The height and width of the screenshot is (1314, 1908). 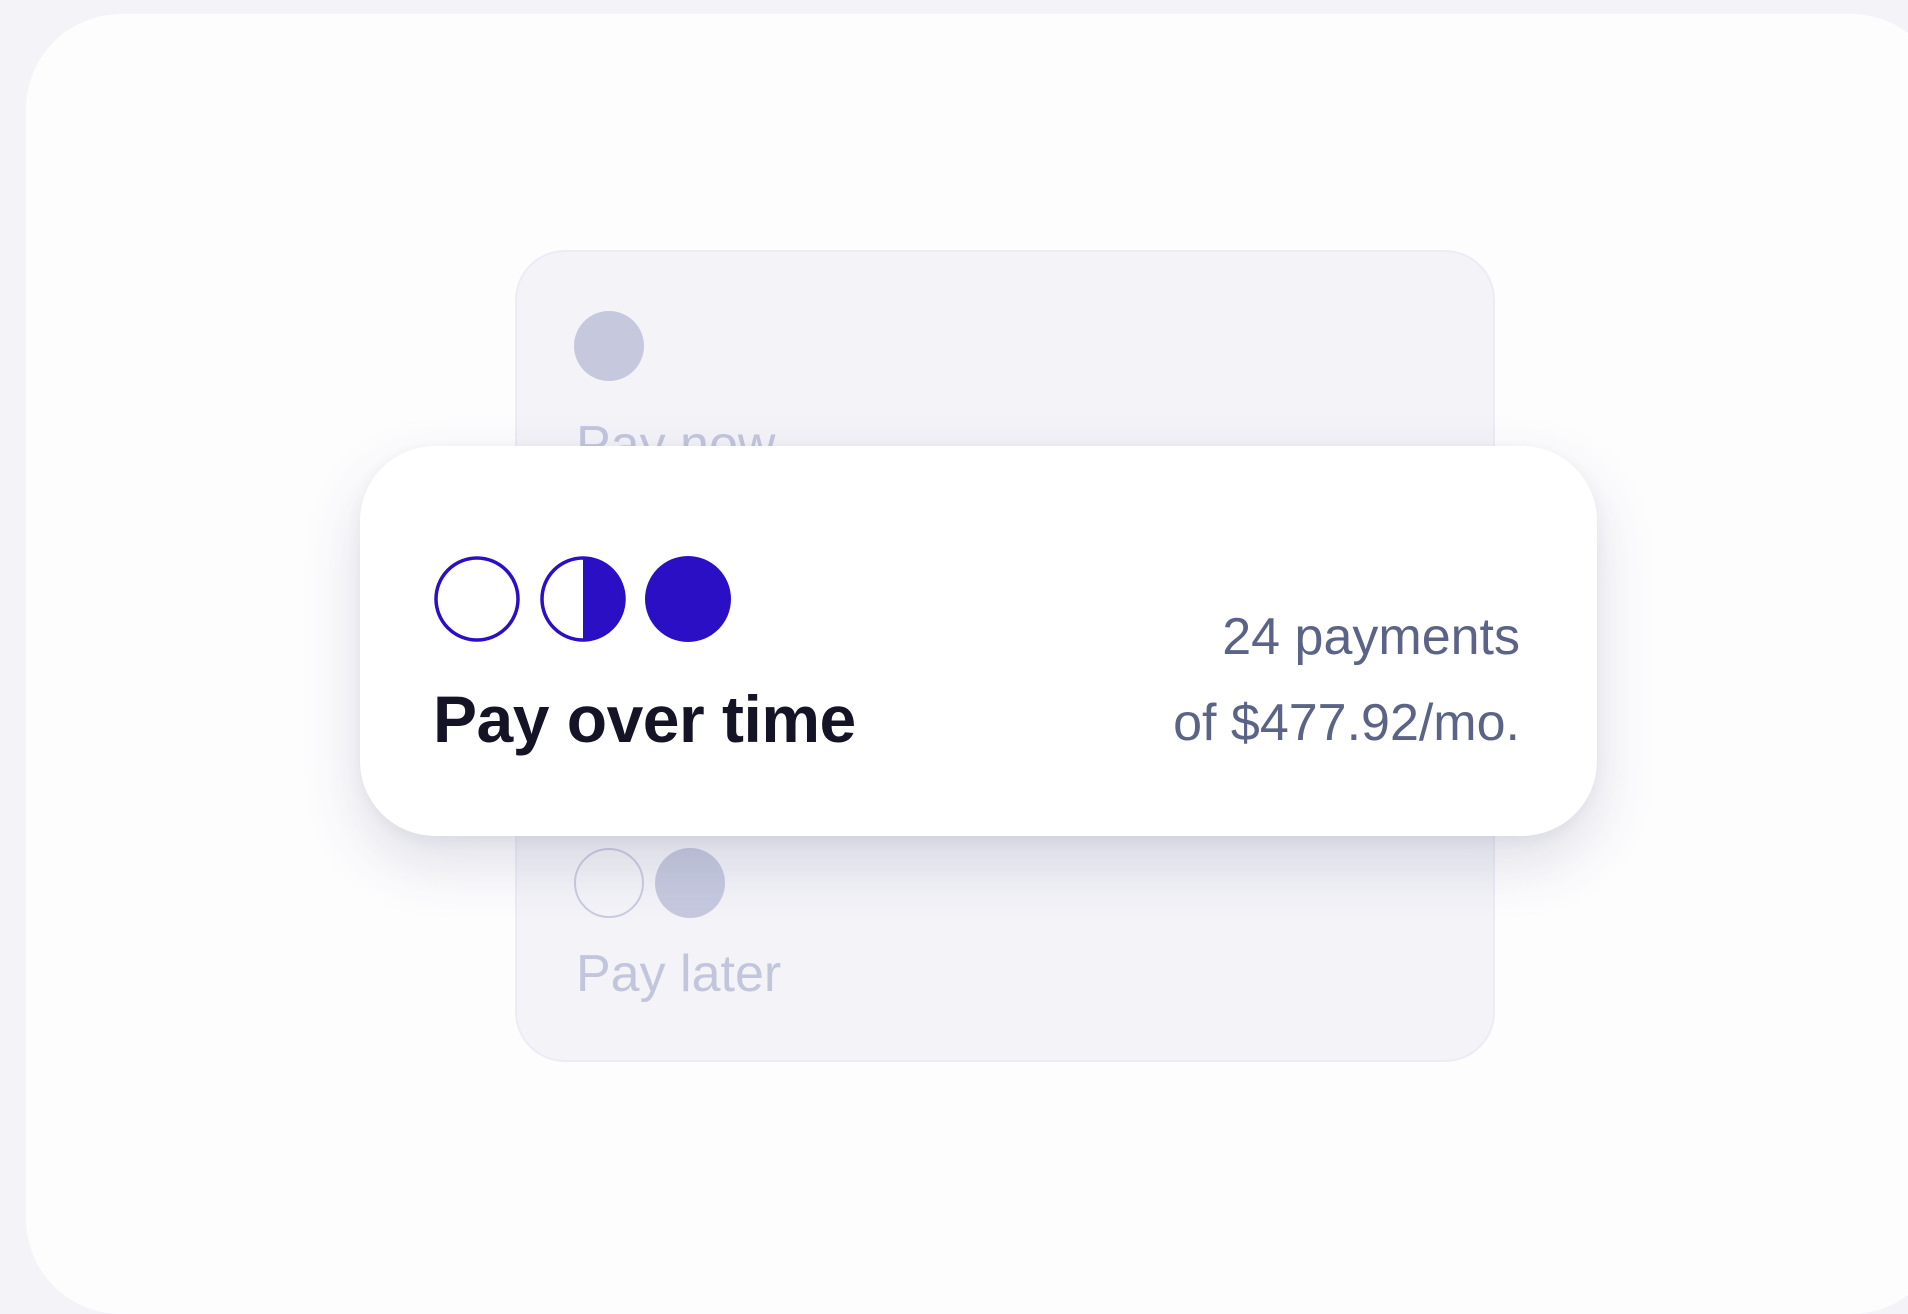 What do you see at coordinates (477, 599) in the screenshot?
I see `empty-circle-icon` at bounding box center [477, 599].